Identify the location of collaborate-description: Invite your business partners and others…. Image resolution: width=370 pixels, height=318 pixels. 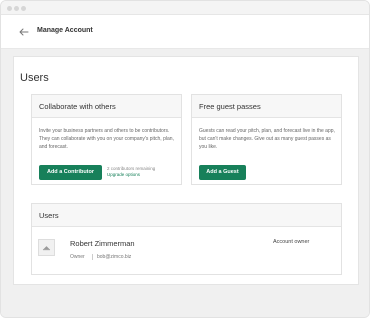
(106, 139).